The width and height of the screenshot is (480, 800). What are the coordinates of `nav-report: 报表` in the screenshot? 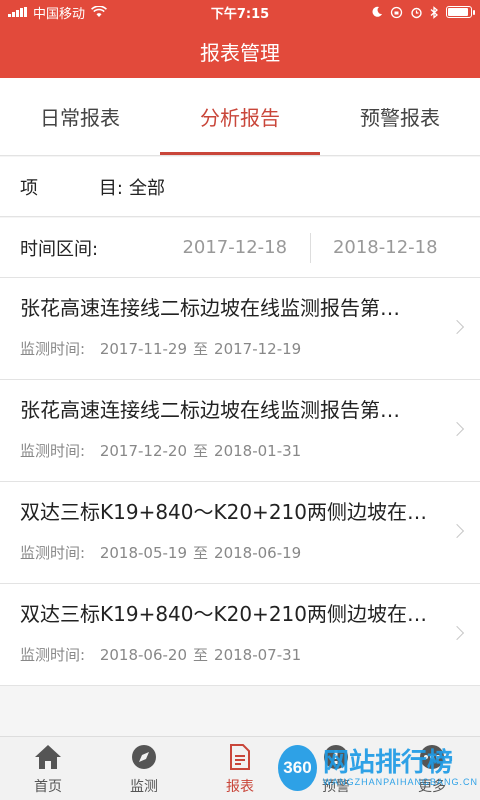 It's located at (240, 768).